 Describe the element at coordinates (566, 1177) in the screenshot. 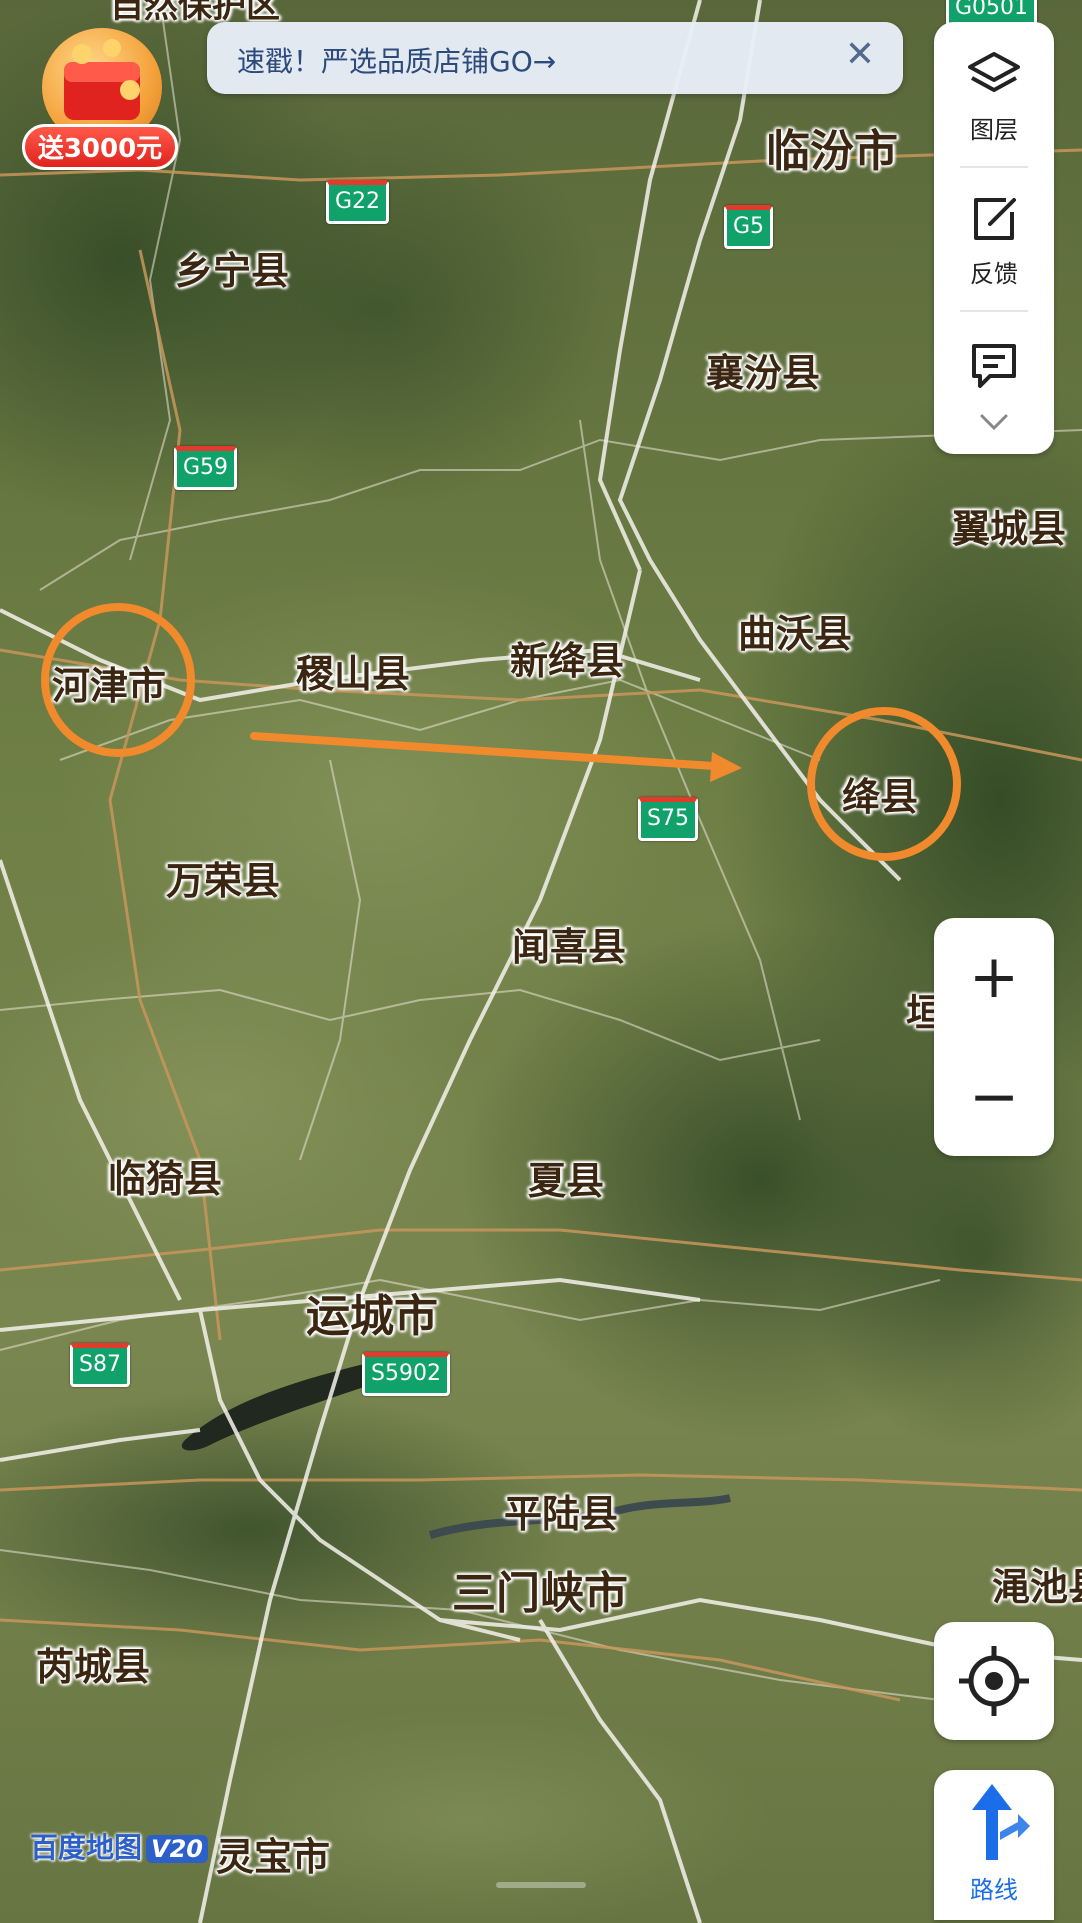

I see `place-xiaxian: 夏县` at that location.